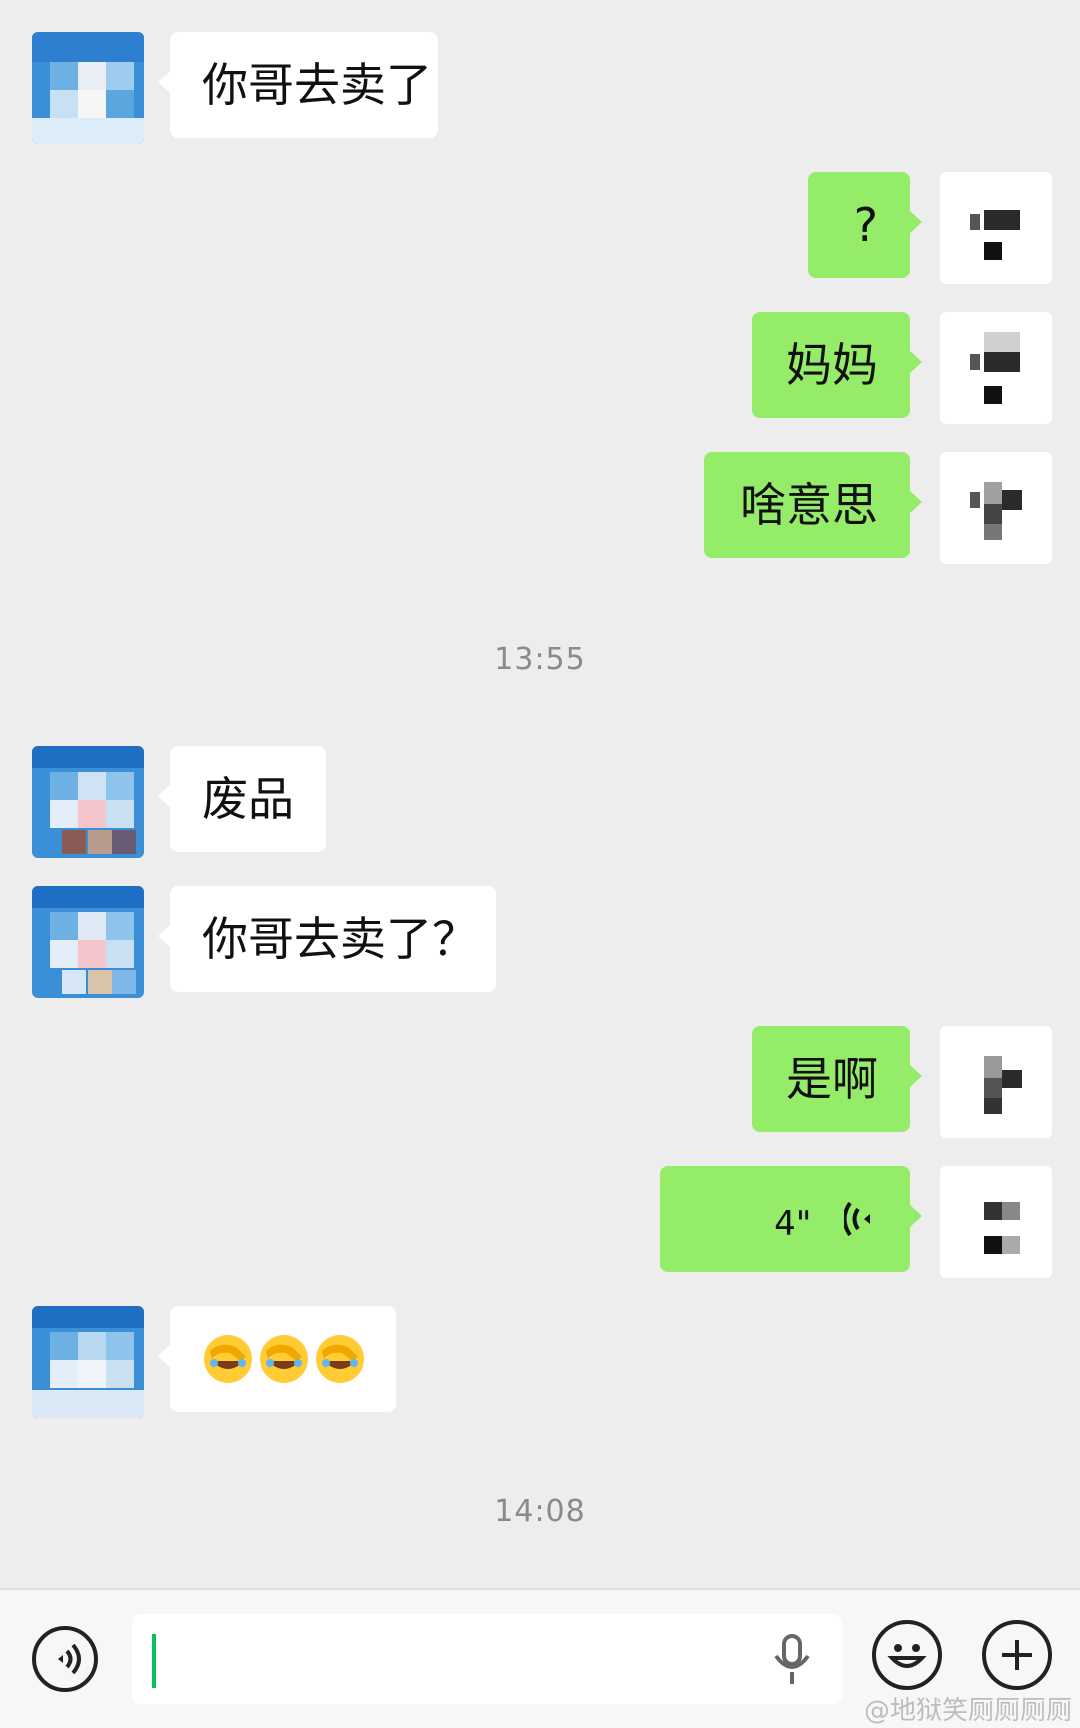  What do you see at coordinates (540, 1511) in the screenshot?
I see `timestamp: 14:08` at bounding box center [540, 1511].